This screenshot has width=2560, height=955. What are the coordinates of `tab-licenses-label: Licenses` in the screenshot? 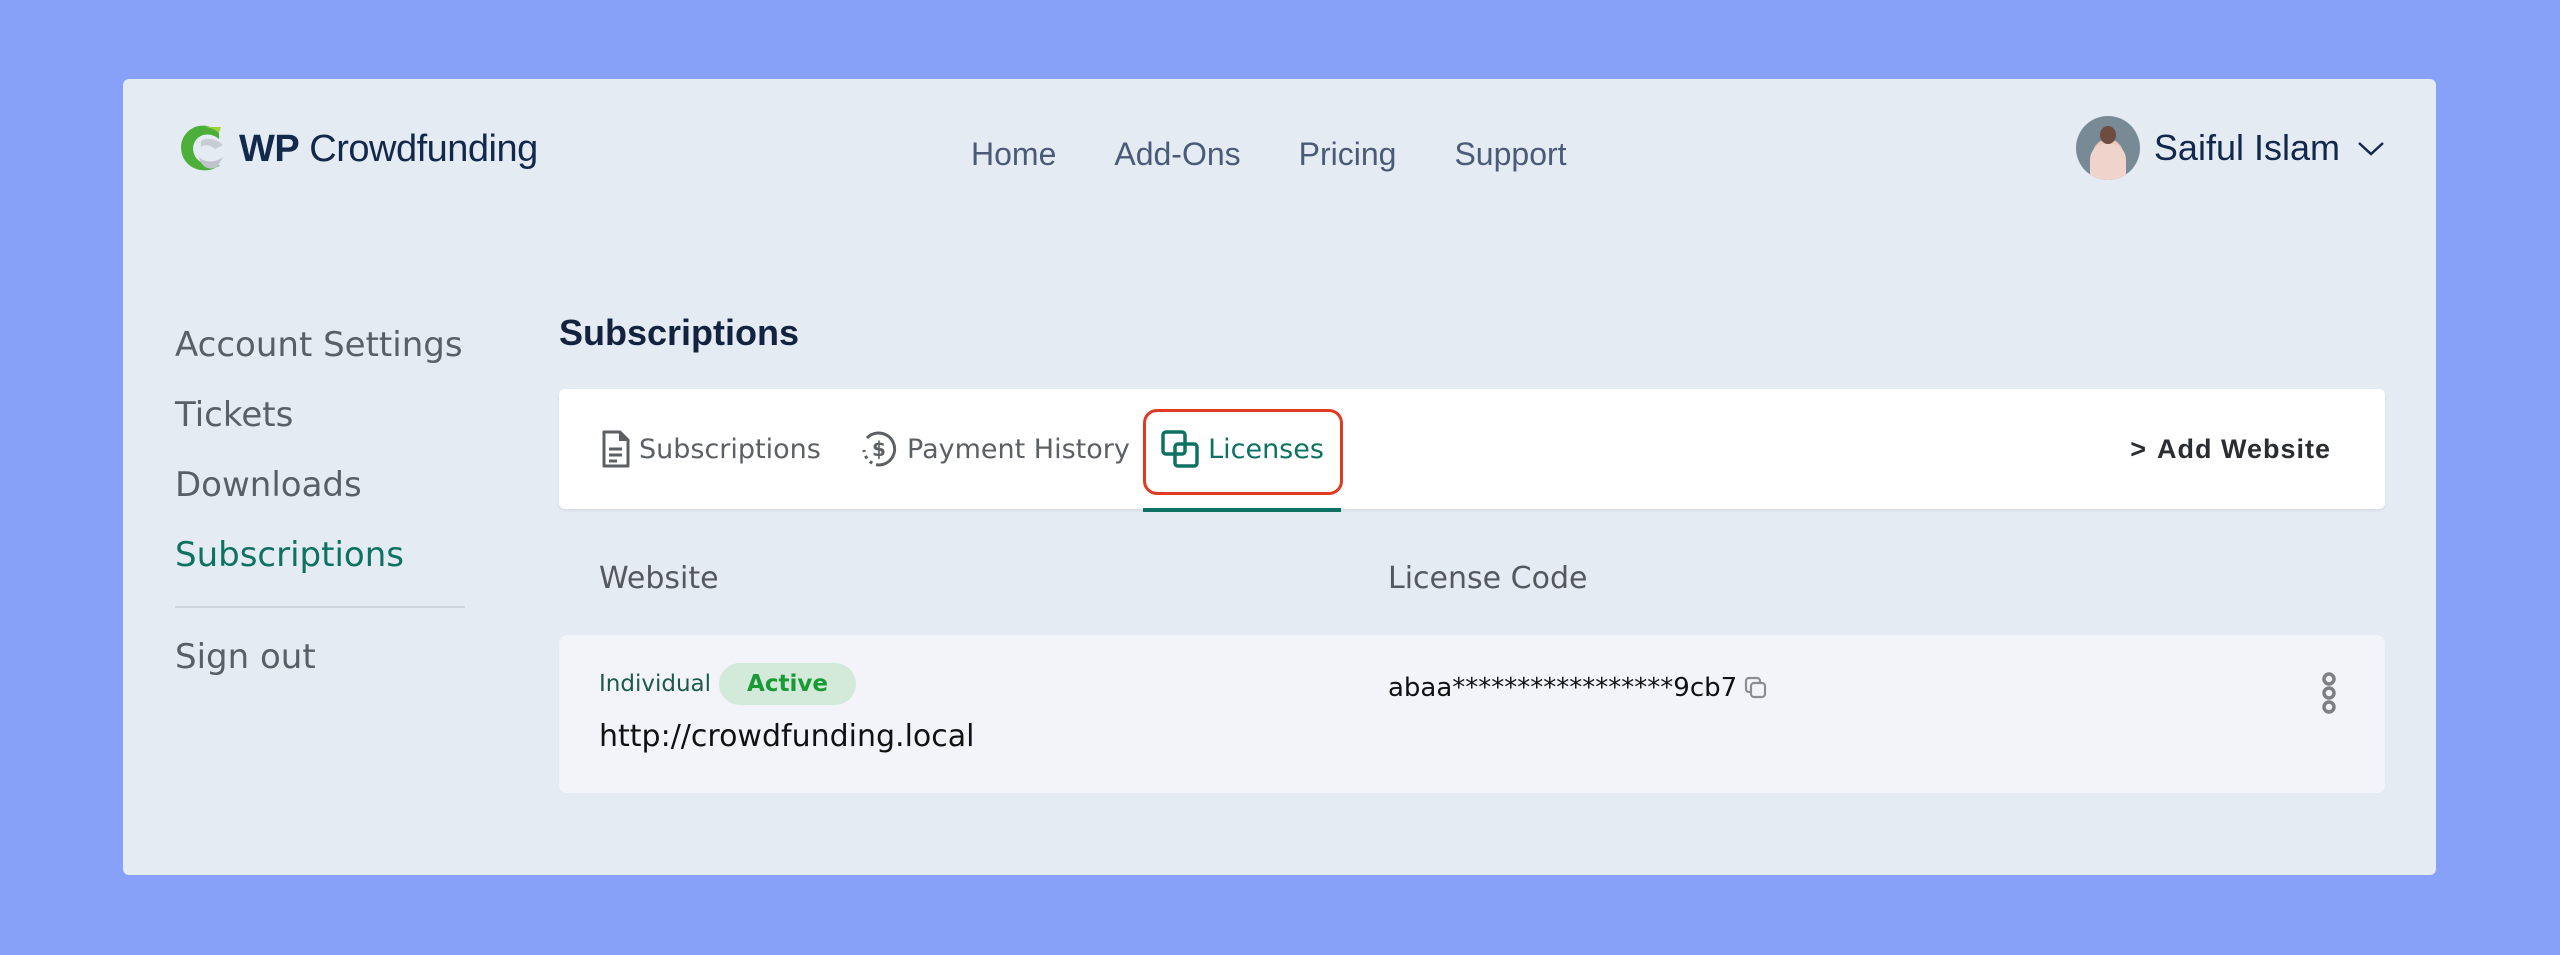 It's located at (1266, 449).